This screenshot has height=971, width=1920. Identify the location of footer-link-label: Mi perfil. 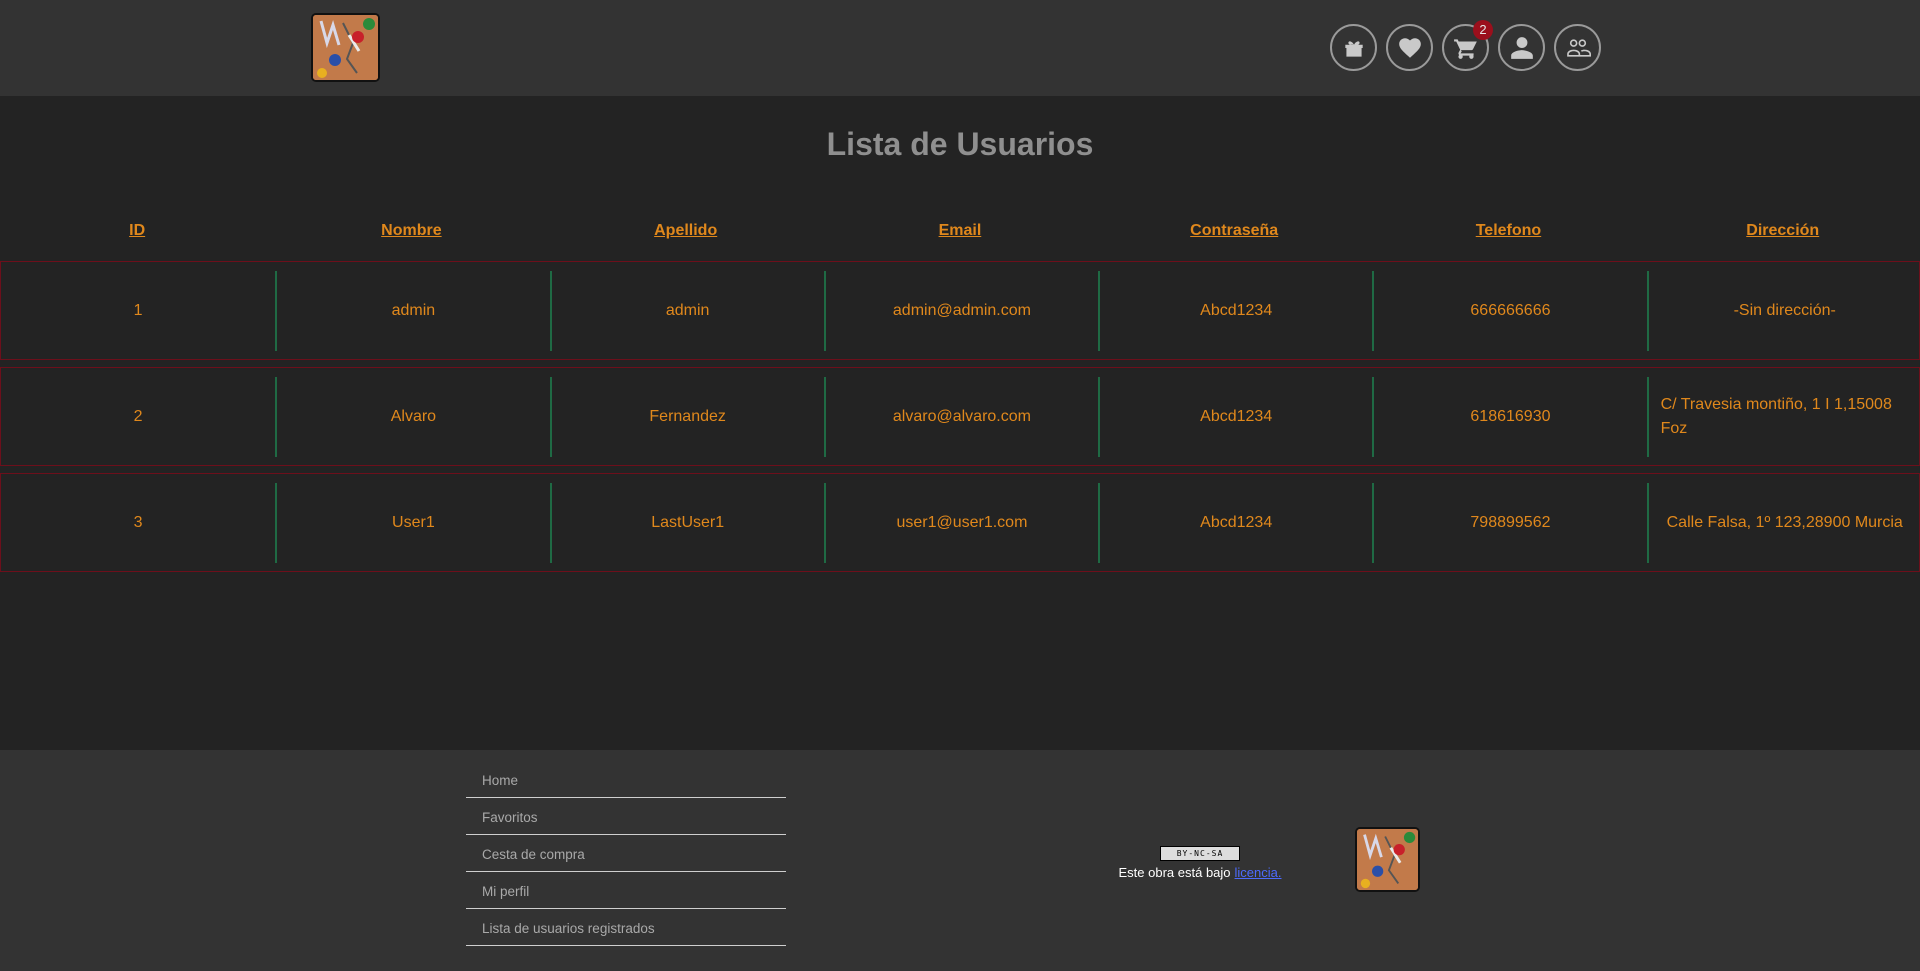
(506, 891).